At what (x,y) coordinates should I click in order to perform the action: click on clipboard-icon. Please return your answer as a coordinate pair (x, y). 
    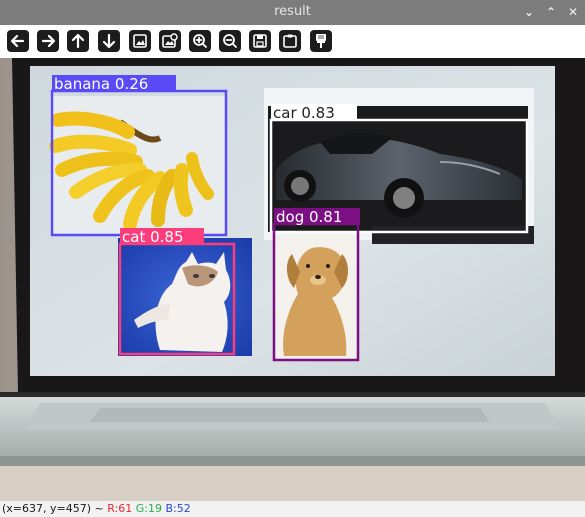
    Looking at the image, I should click on (290, 41).